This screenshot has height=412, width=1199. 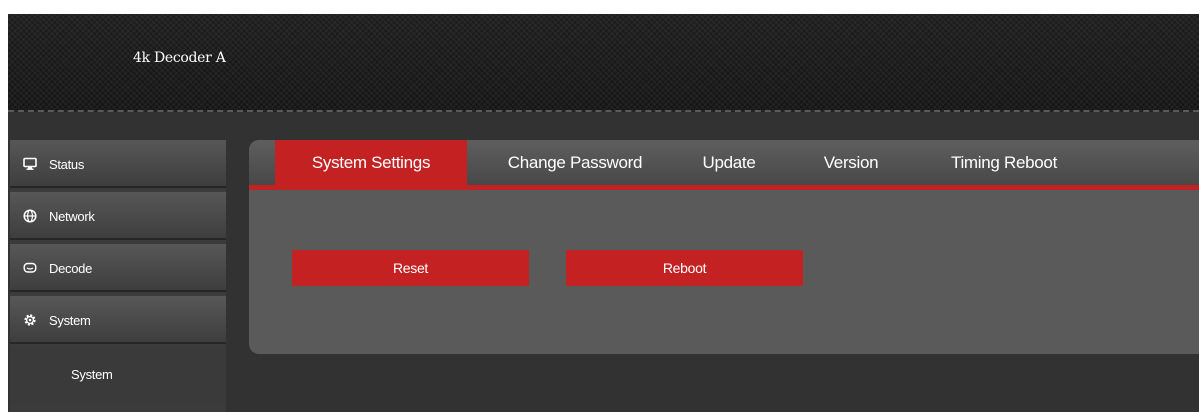 What do you see at coordinates (118, 164) in the screenshot?
I see `sidebar-item-status: Status` at bounding box center [118, 164].